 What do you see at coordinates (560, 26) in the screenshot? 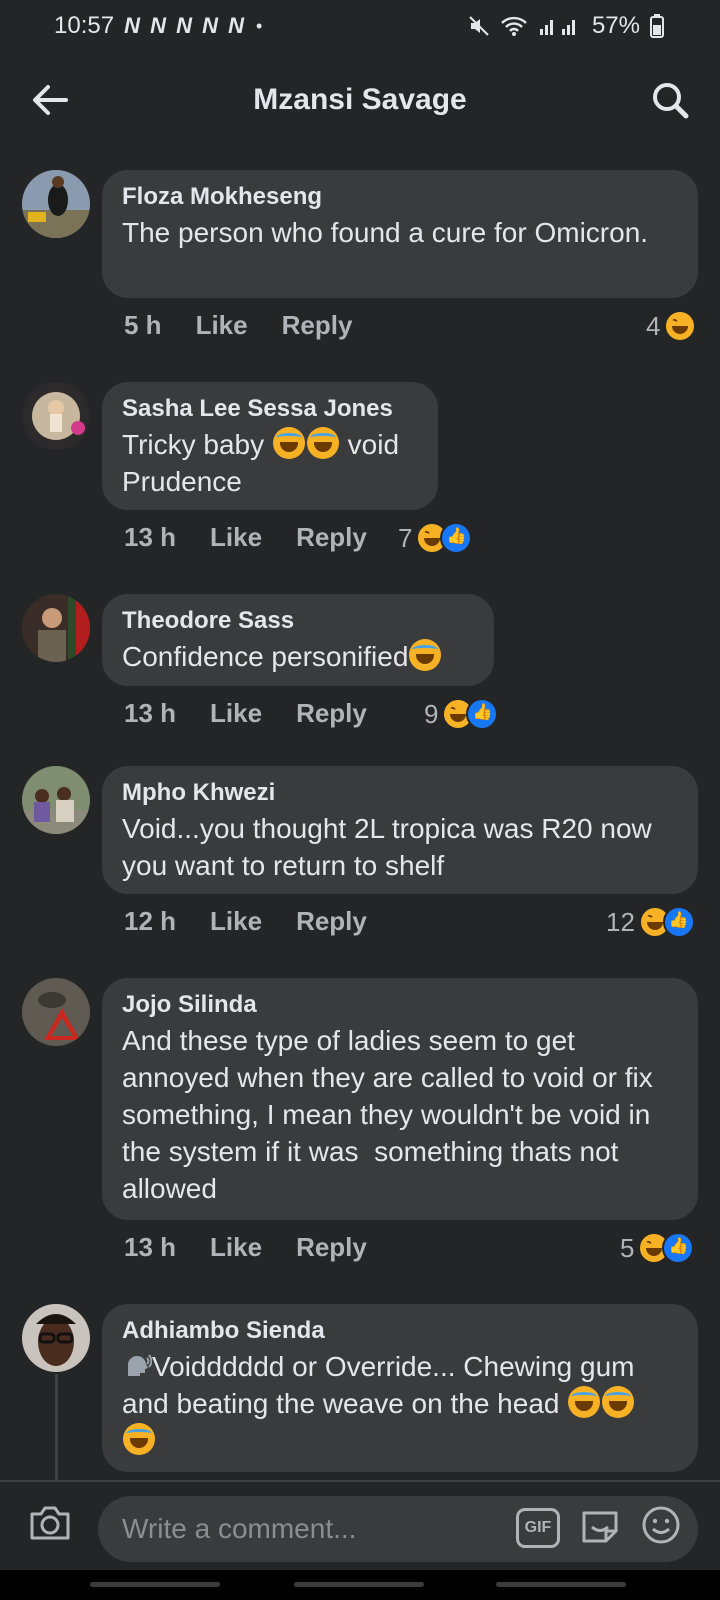
I see `signal-icon` at bounding box center [560, 26].